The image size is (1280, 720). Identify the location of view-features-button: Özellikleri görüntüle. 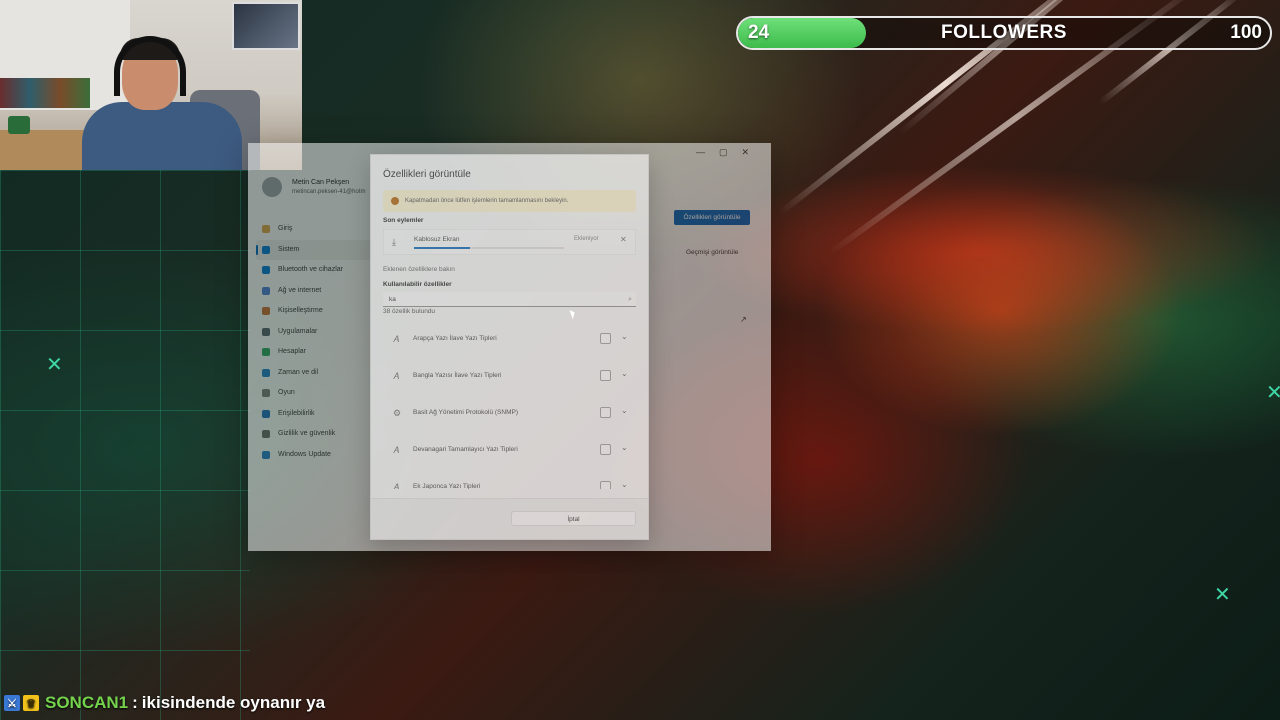
(712, 217).